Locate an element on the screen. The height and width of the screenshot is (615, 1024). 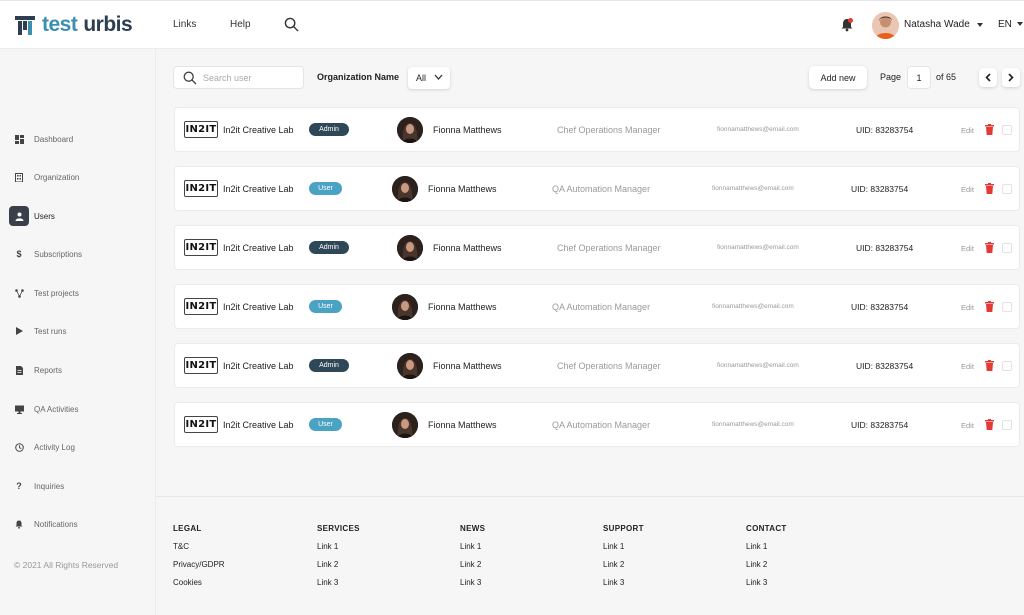
role-badge: User is located at coordinates (325, 188).